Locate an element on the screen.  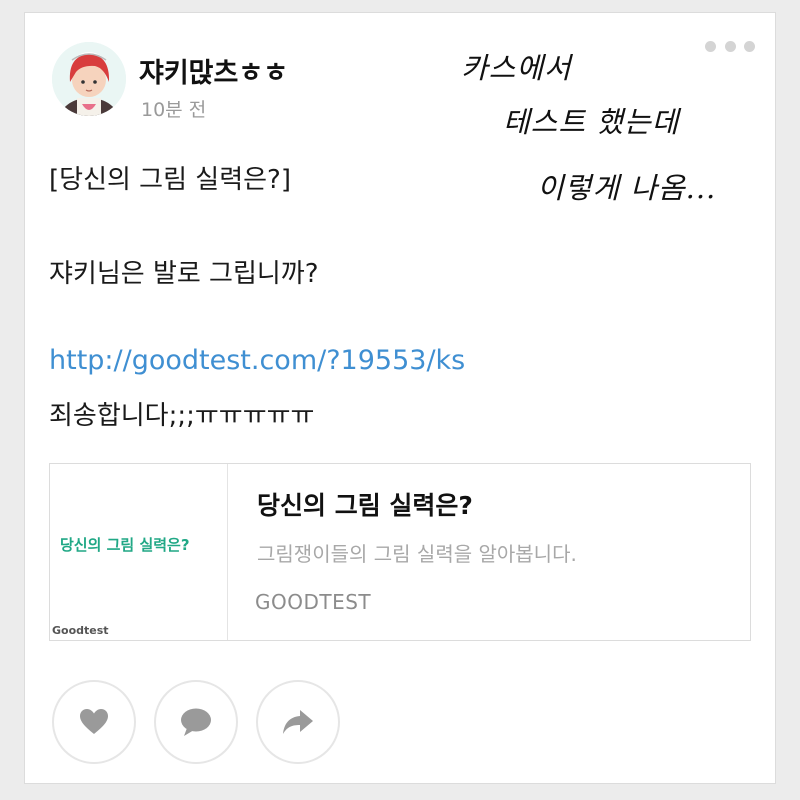
post-link: http://goodtest.com/?19553/ks is located at coordinates (257, 360).